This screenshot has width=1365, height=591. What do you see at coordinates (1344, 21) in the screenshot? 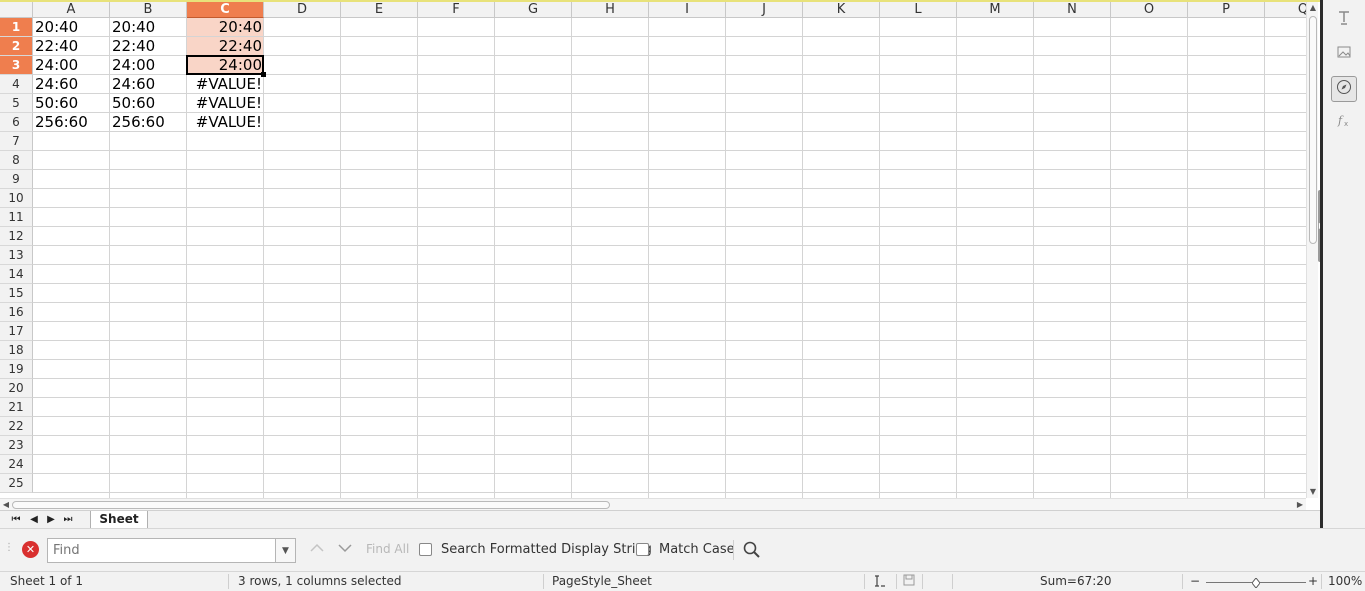
I see `properties-icon` at bounding box center [1344, 21].